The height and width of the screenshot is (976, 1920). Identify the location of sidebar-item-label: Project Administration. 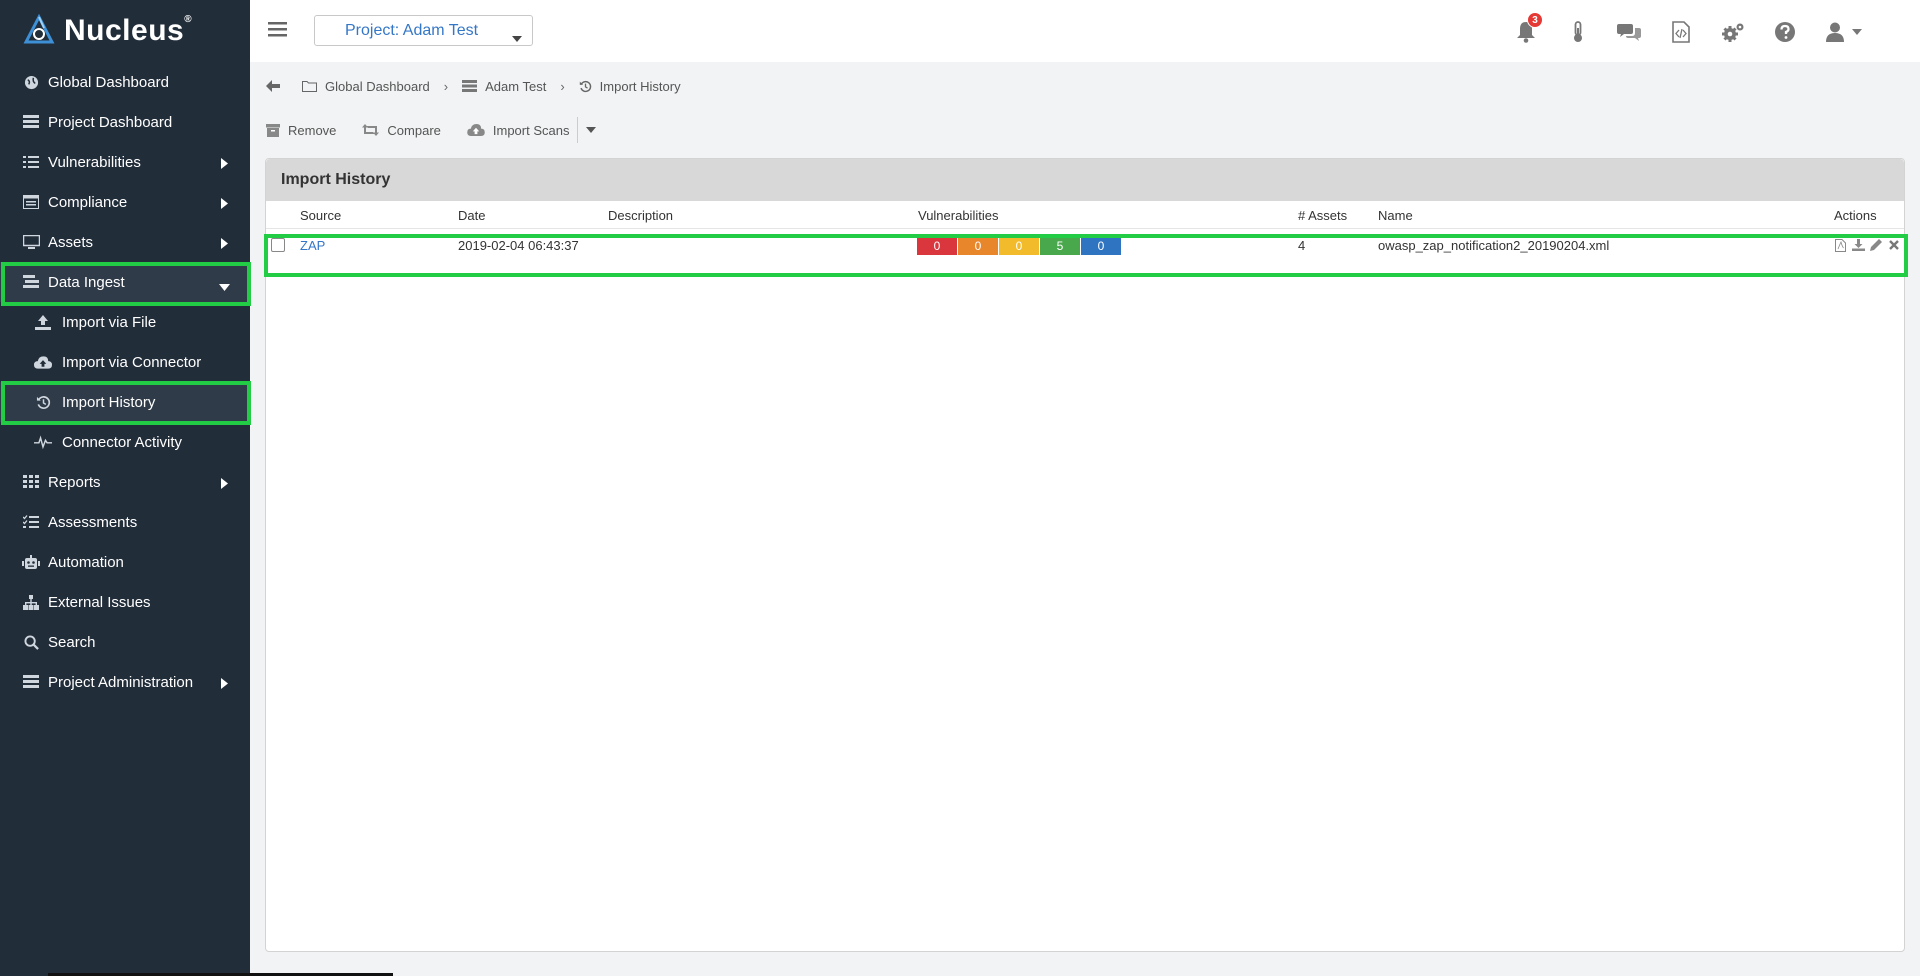
(121, 682).